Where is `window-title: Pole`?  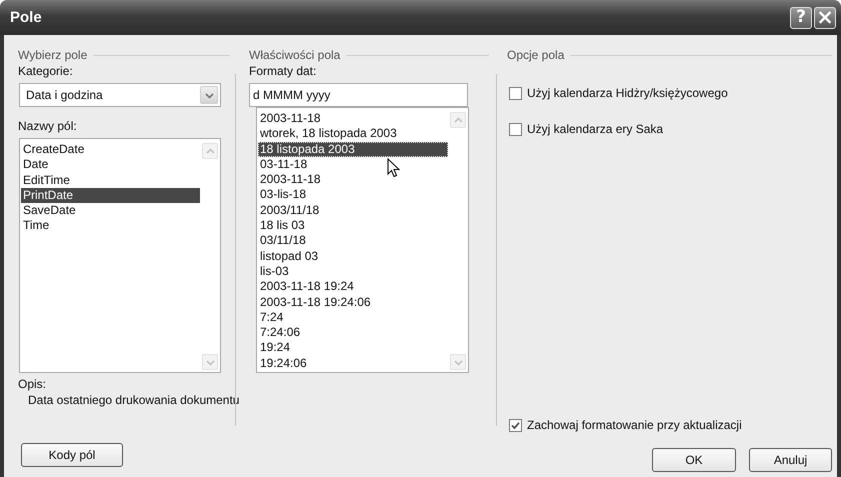 window-title: Pole is located at coordinates (26, 17).